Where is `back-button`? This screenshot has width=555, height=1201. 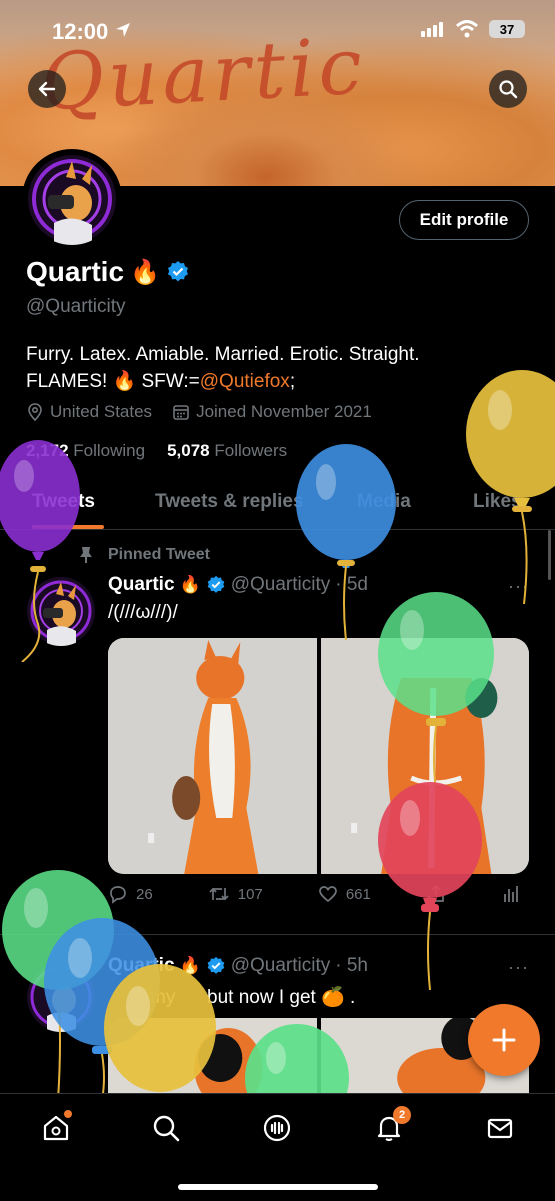 back-button is located at coordinates (47, 89).